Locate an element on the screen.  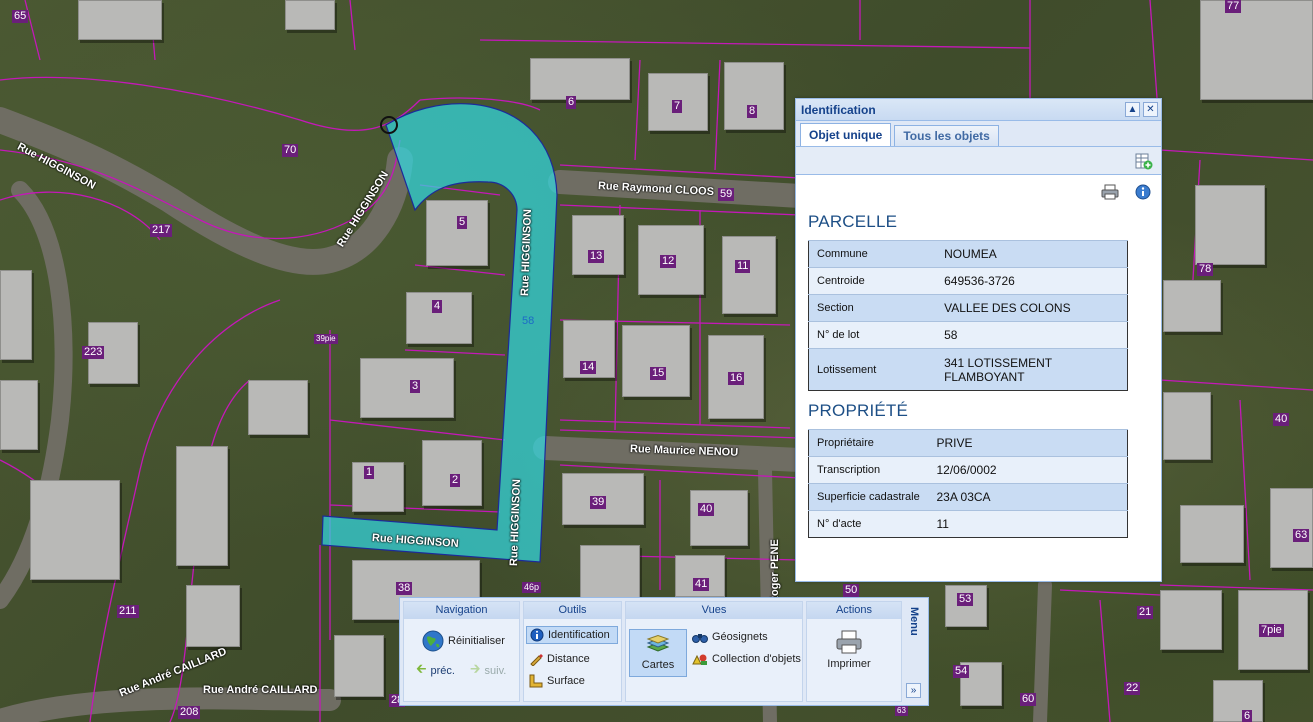
print-label: Imprimer is located at coordinates (849, 664).